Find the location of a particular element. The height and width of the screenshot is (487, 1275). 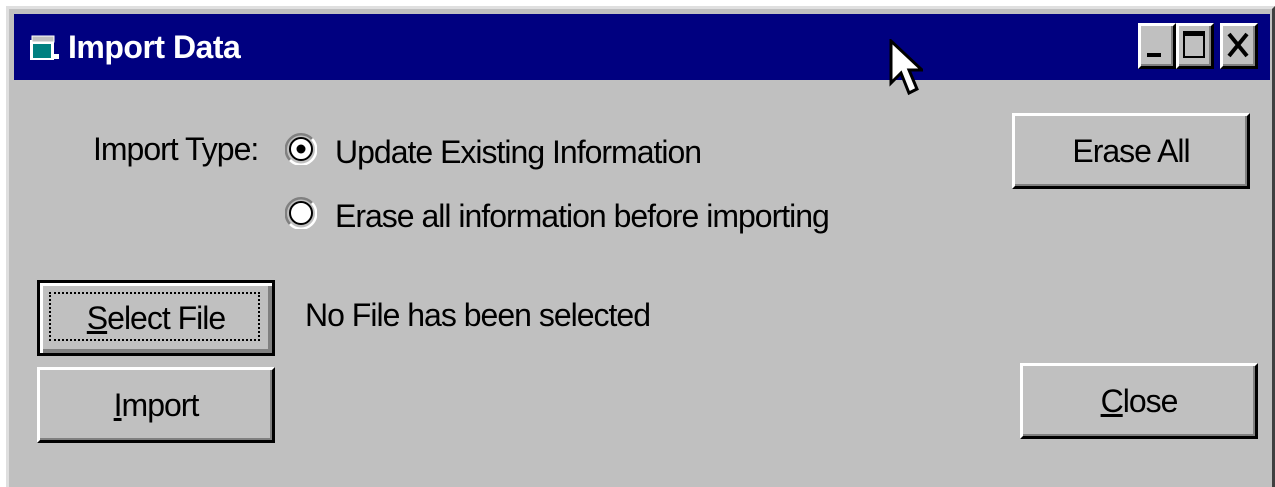

maximize-button is located at coordinates (1195, 46).